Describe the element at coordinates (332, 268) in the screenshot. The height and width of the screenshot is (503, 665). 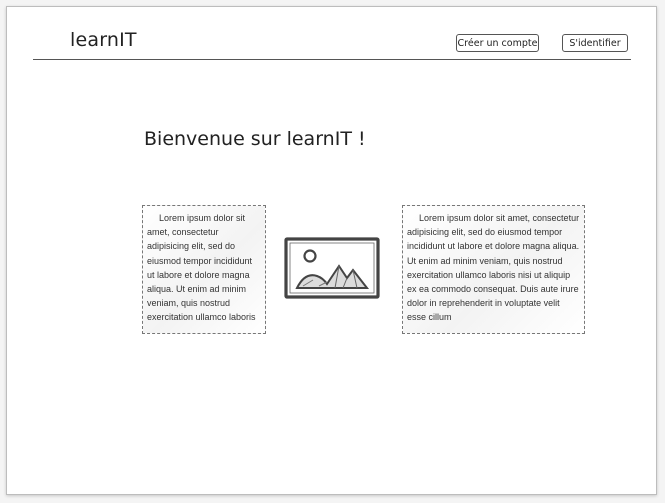
I see `image-placeholder-icon` at that location.